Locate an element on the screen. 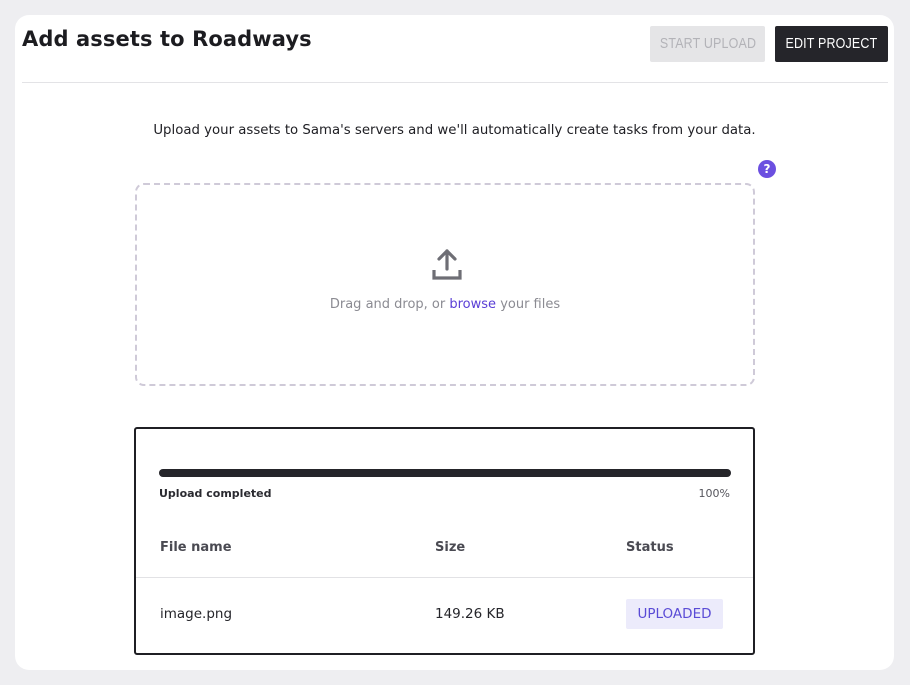 This screenshot has width=910, height=685. file-name-cell: image.png is located at coordinates (196, 614).